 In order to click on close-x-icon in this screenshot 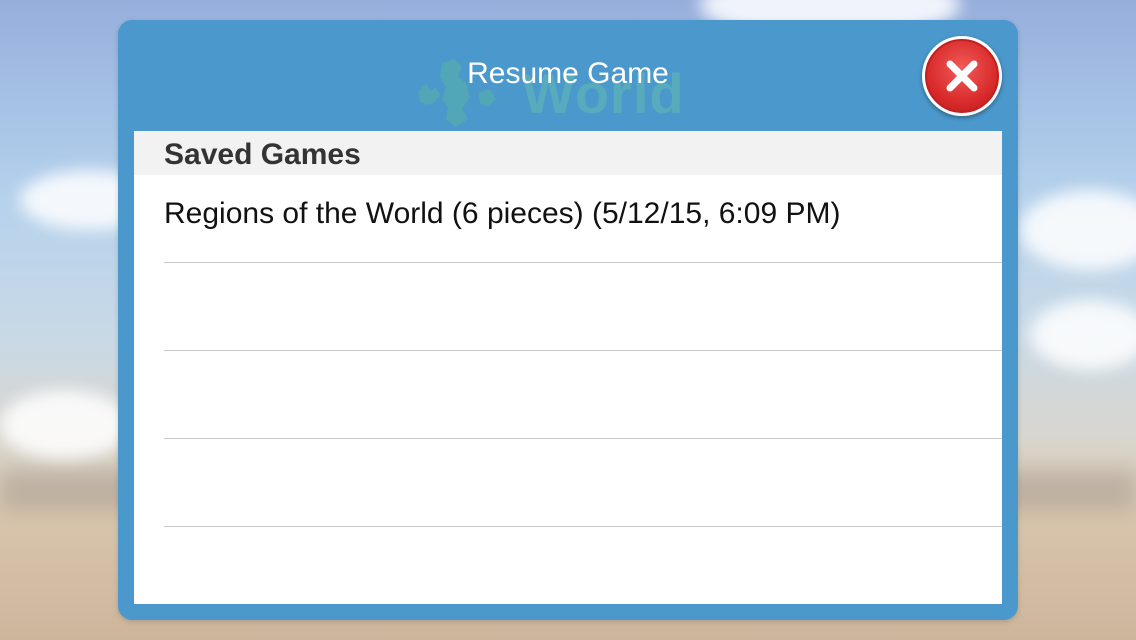, I will do `click(962, 76)`.